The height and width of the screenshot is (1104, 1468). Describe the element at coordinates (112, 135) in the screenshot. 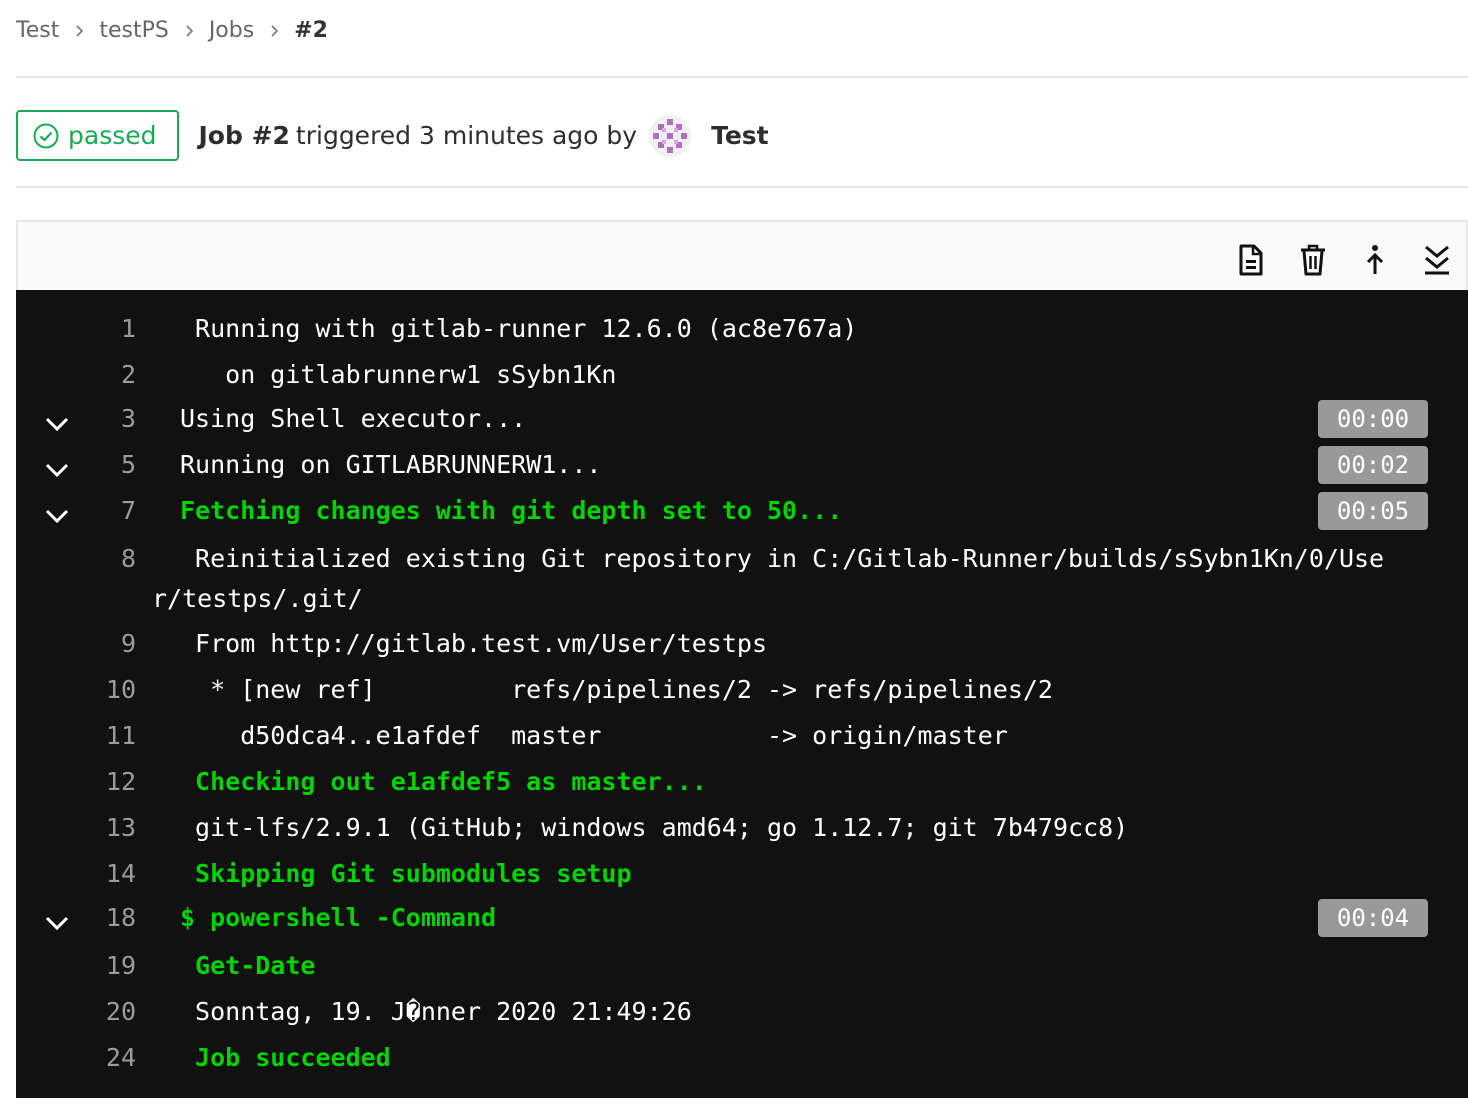

I see `status-label: passed` at that location.